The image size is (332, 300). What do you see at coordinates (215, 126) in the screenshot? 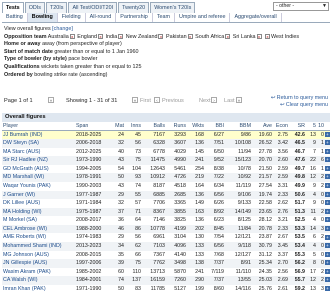
I see `col-header-bbi: BBI` at bounding box center [215, 126].